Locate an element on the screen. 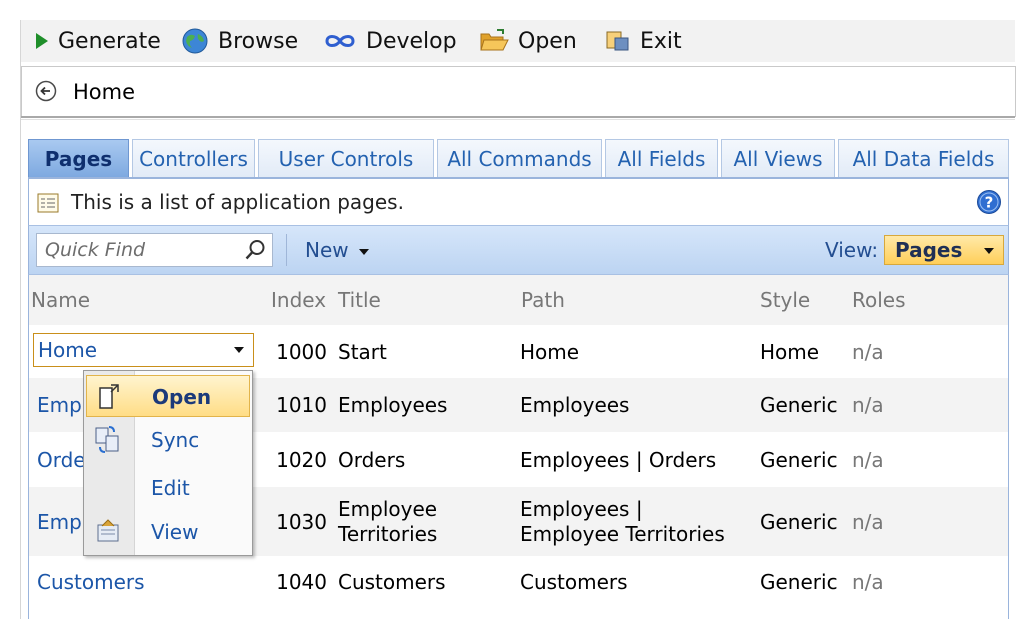 This screenshot has height=619, width=1021. menu-item-label: Open is located at coordinates (182, 397).